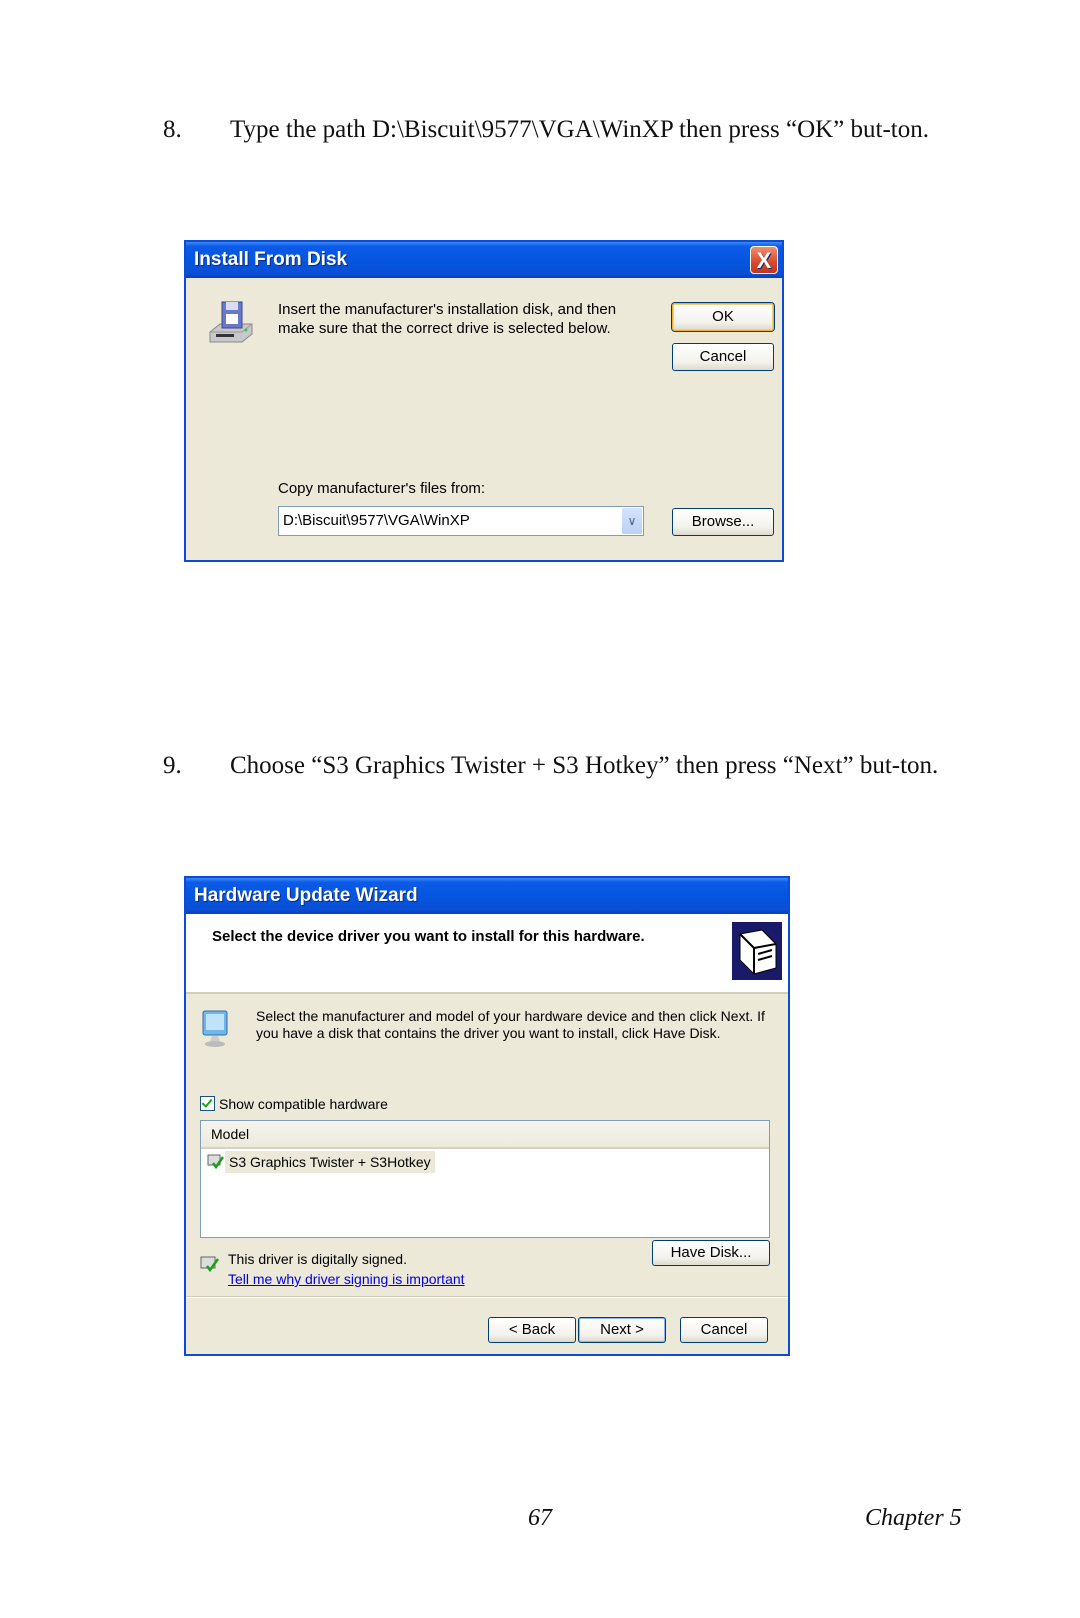 The width and height of the screenshot is (1080, 1618). What do you see at coordinates (330, 1162) in the screenshot?
I see `model-name: S3 Graphics Twister + S3Hotkey` at bounding box center [330, 1162].